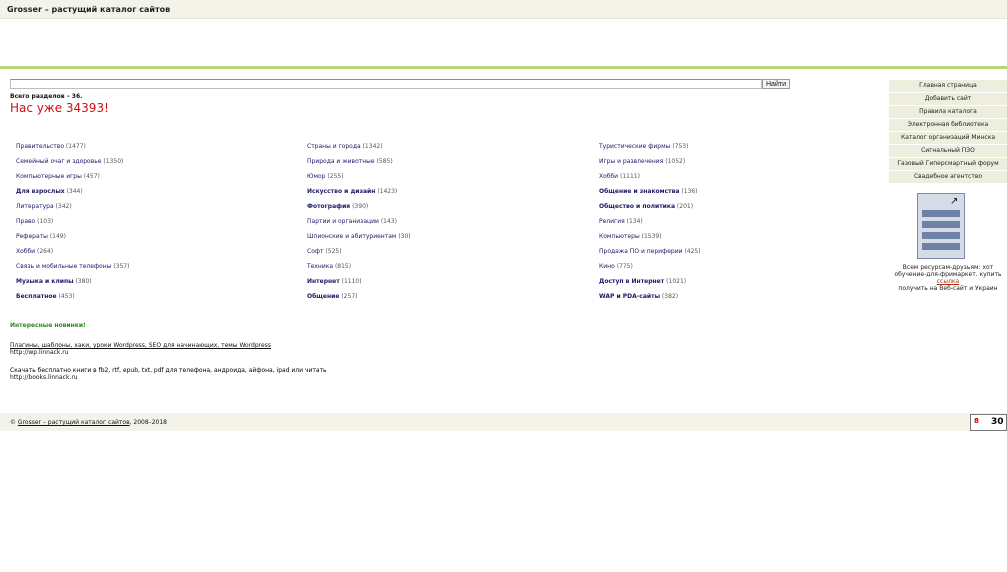 The height and width of the screenshot is (572, 1007). What do you see at coordinates (948, 164) in the screenshot?
I see `sidebar-item: Газовый Гиперсмартный форум` at bounding box center [948, 164].